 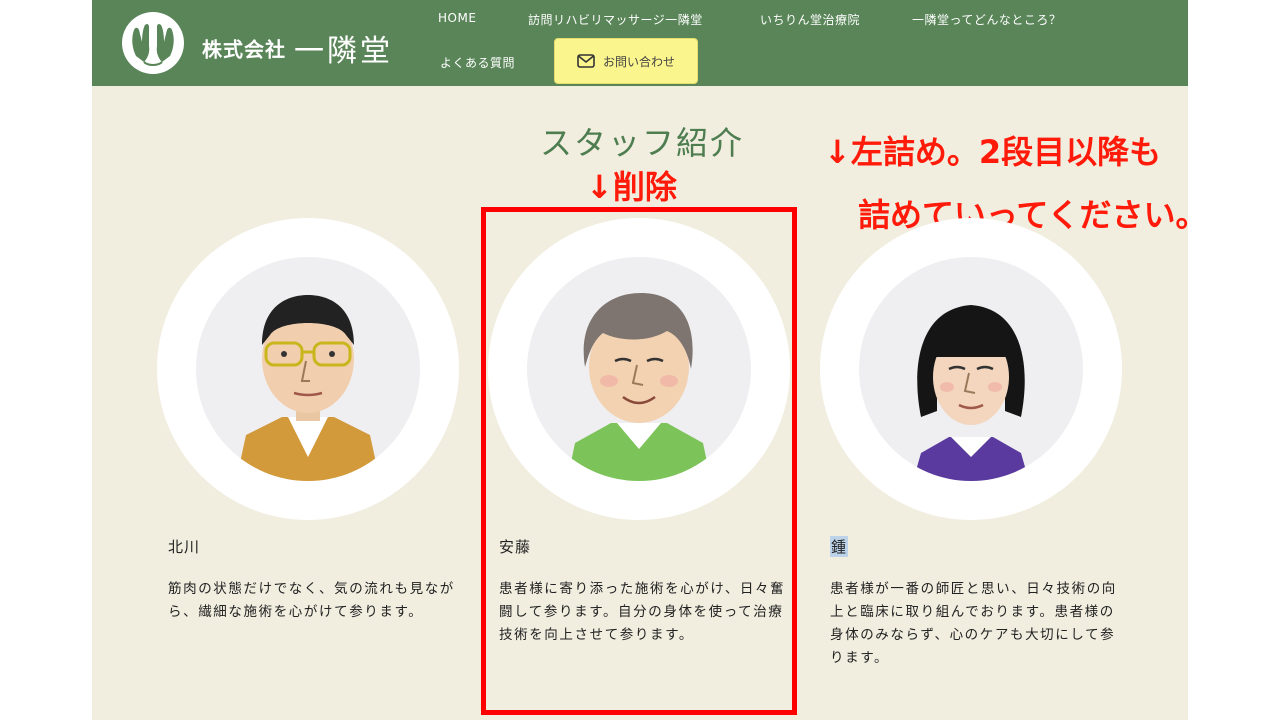 What do you see at coordinates (457, 18) in the screenshot?
I see `nav-home: HOME` at bounding box center [457, 18].